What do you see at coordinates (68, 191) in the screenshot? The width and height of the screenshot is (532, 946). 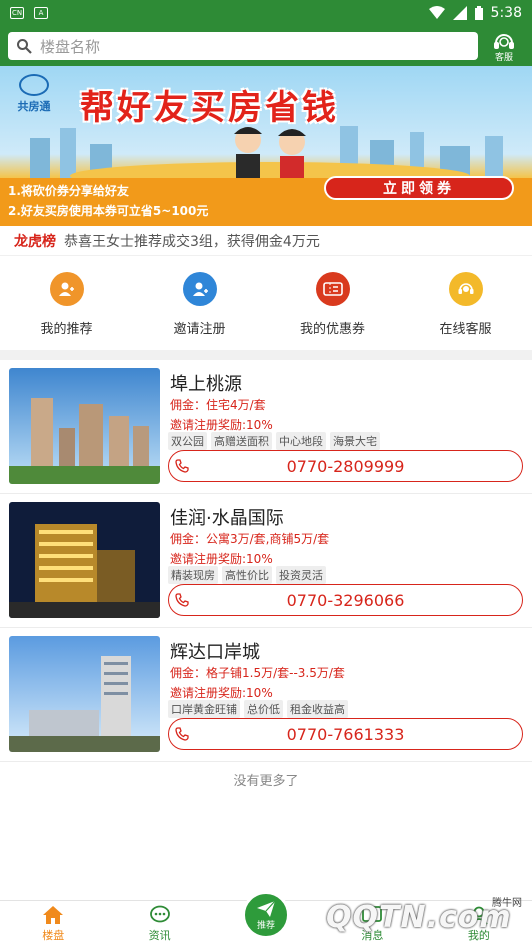 I see `banner-line-1: 1.将砍价券分享给好友` at bounding box center [68, 191].